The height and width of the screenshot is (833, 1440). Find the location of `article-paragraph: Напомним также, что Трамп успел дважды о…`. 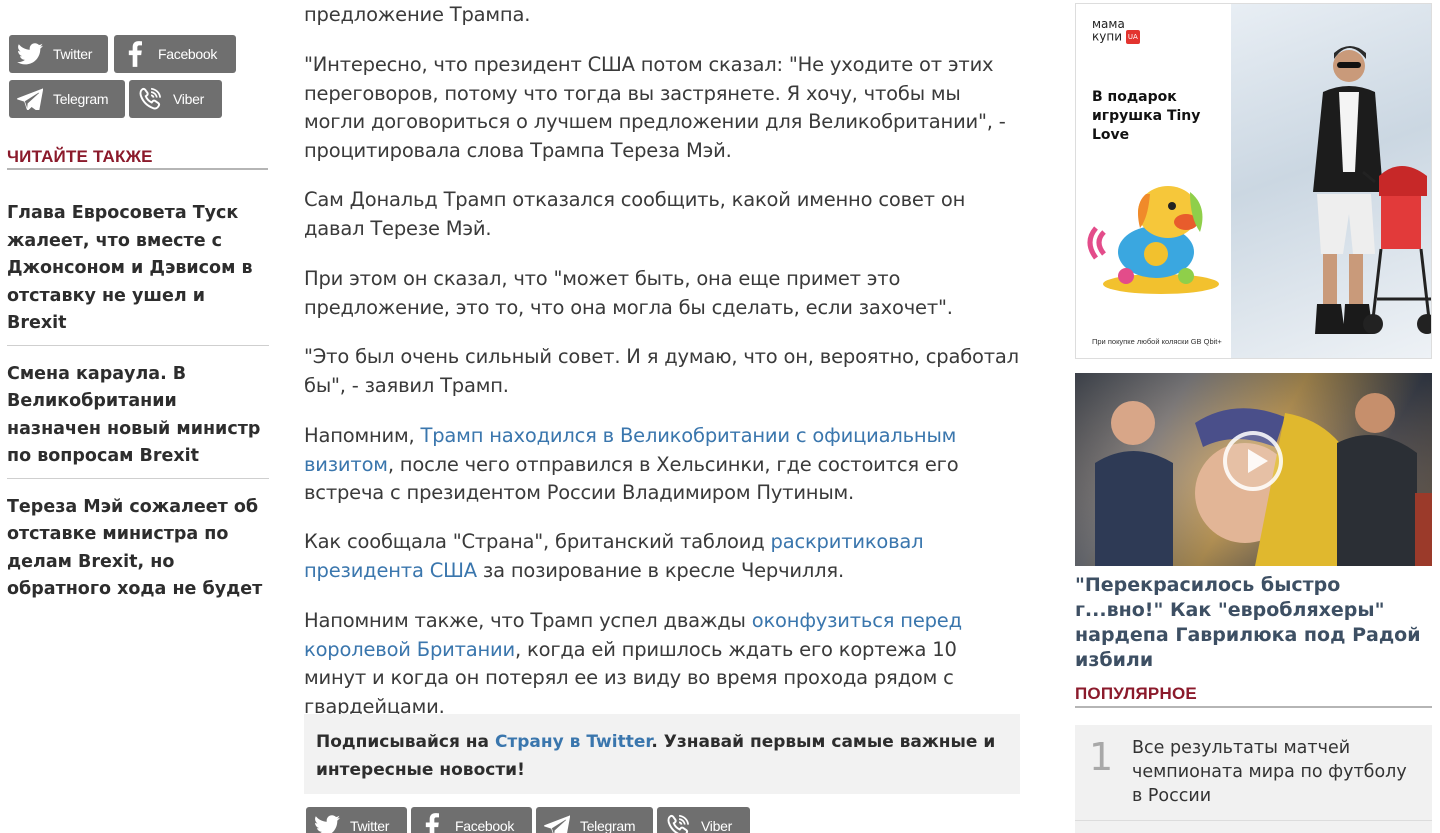

article-paragraph: Напомним также, что Трамп успел дважды о… is located at coordinates (664, 664).